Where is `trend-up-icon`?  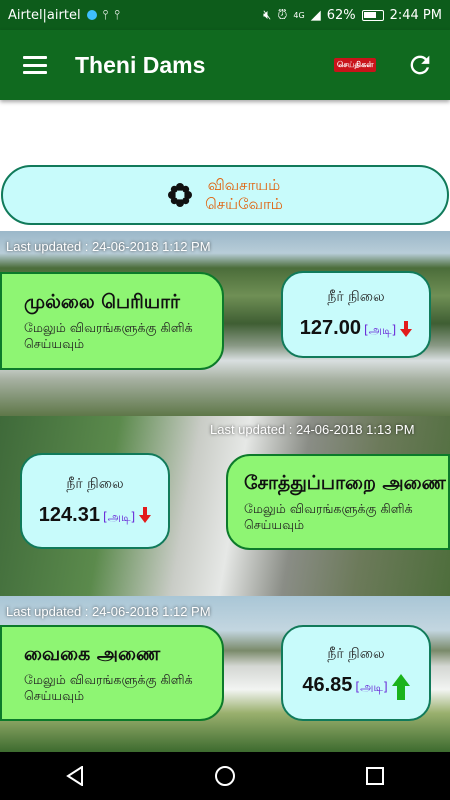
trend-up-icon is located at coordinates (400, 687).